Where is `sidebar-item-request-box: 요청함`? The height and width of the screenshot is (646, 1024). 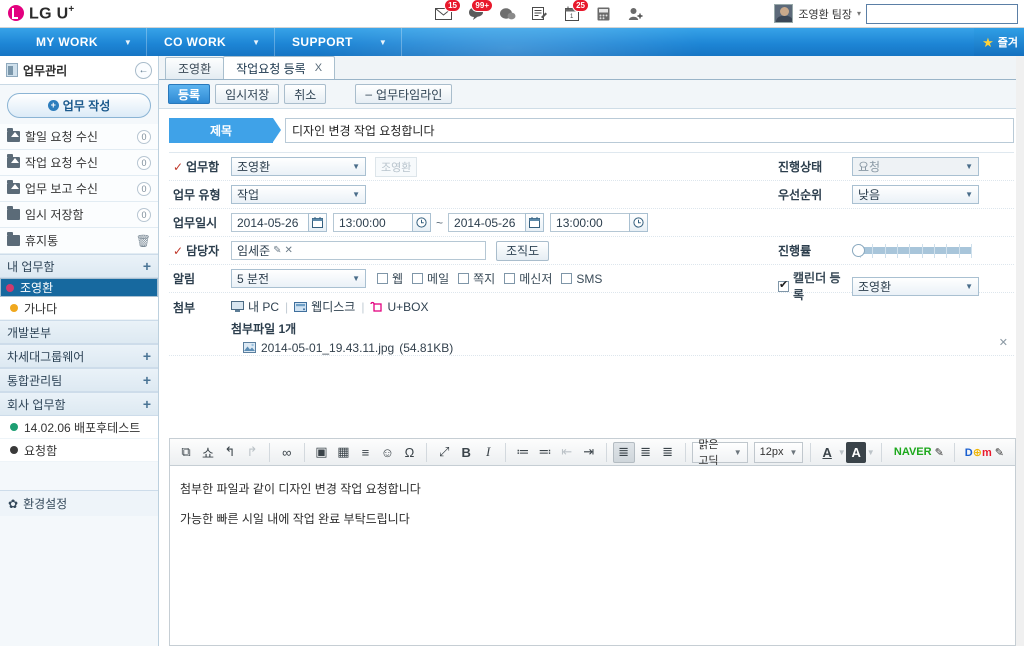 sidebar-item-request-box: 요청함 is located at coordinates (79, 450).